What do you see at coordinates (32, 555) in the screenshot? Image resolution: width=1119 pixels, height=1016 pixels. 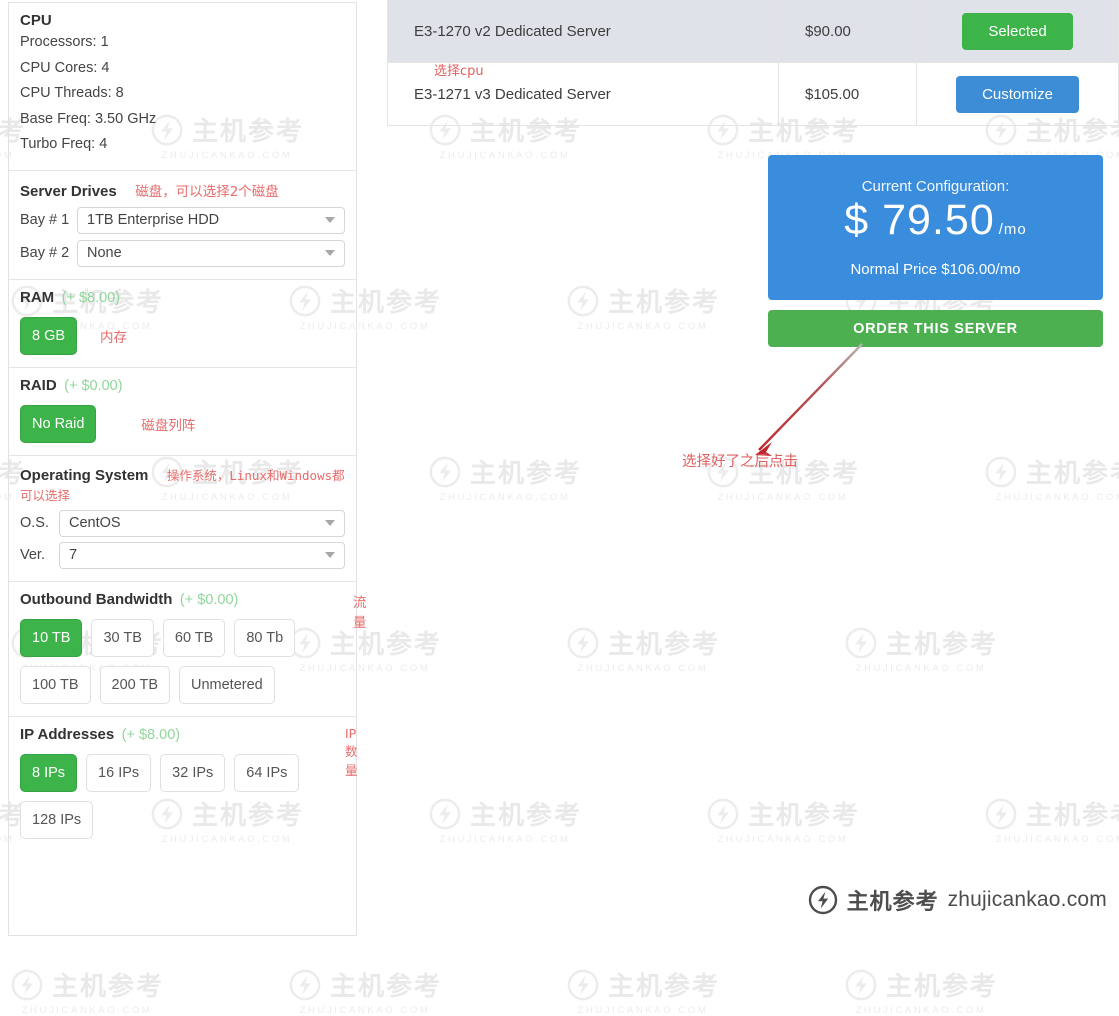 I see `os-version-label: Ver.` at bounding box center [32, 555].